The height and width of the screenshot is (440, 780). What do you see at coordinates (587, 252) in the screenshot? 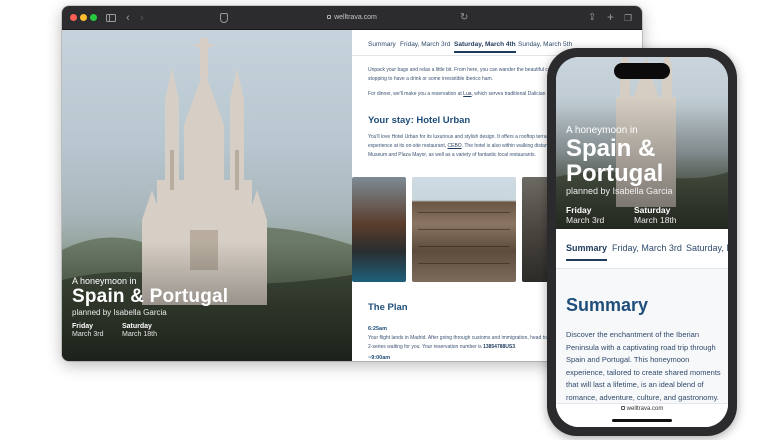
I see `phone-tab-summary: Summary` at bounding box center [587, 252].